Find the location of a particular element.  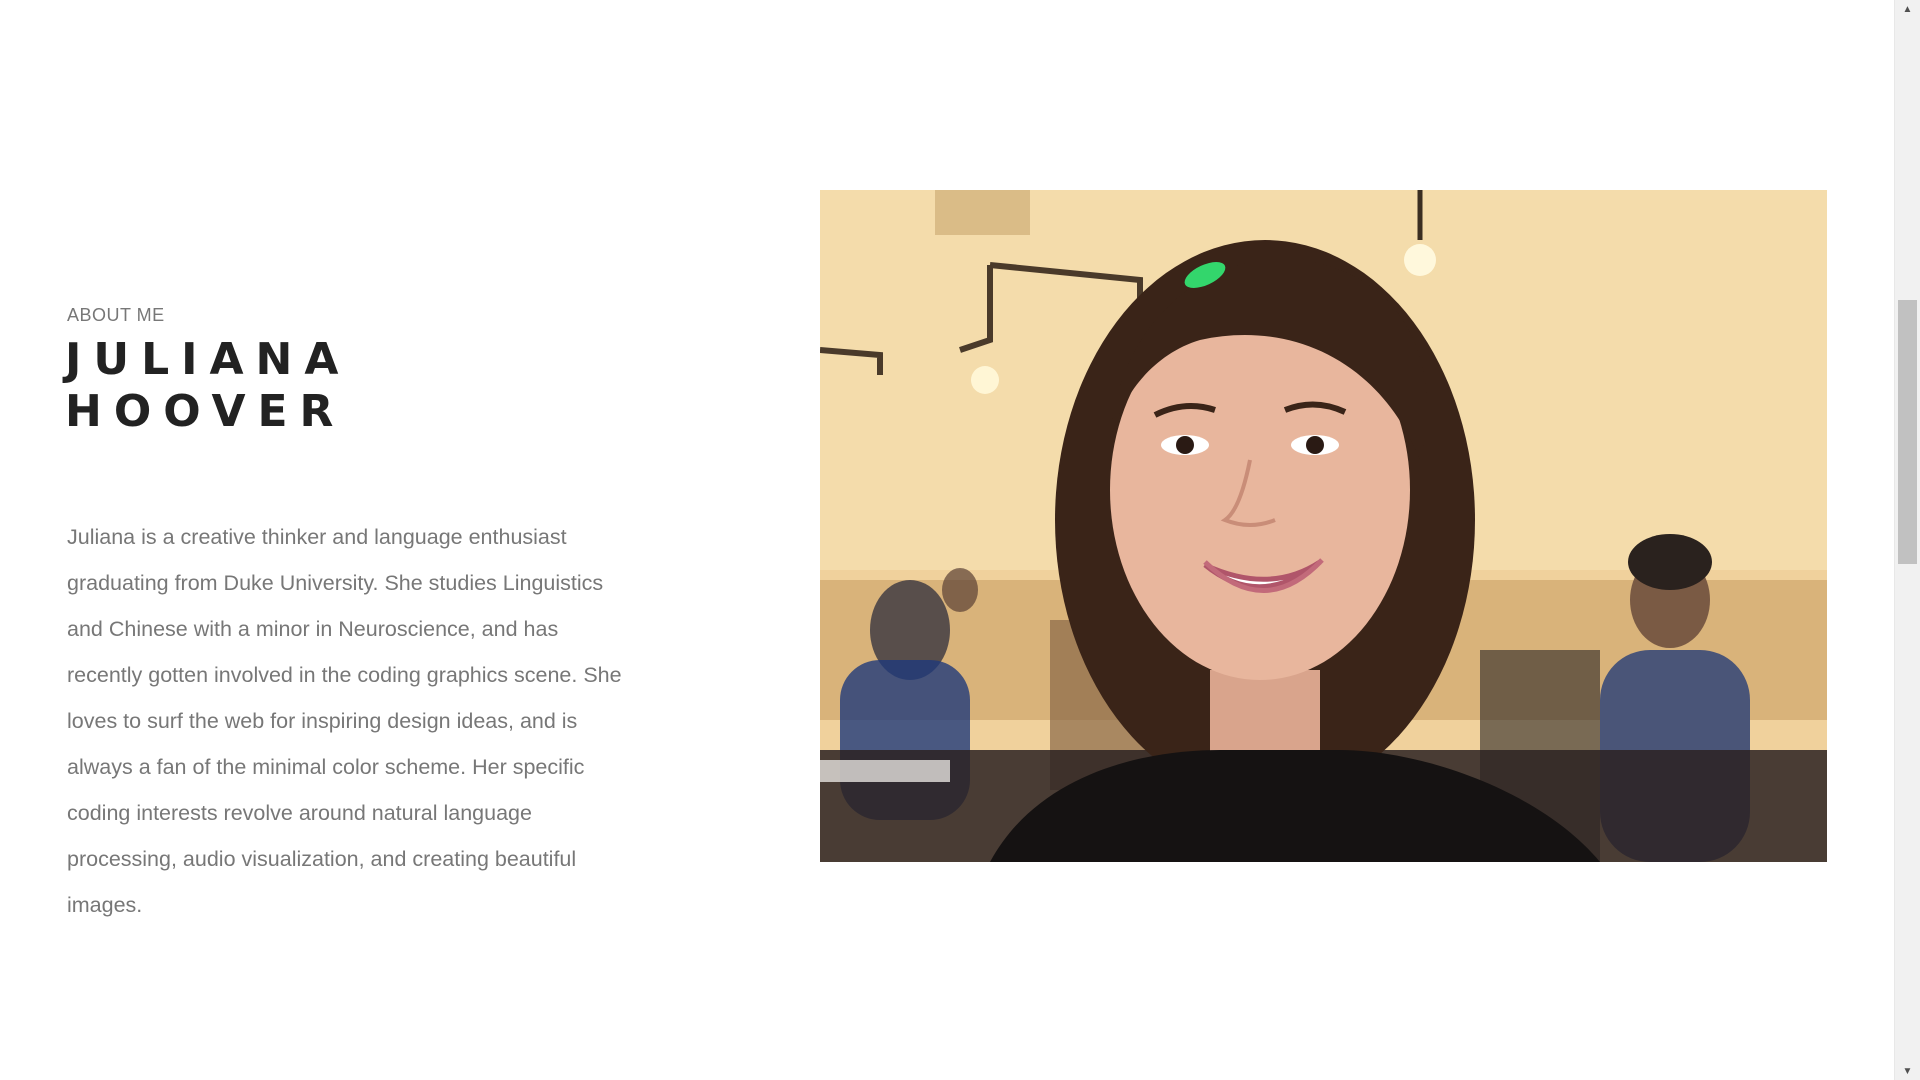

scrollbar-thumb is located at coordinates (1907, 432).